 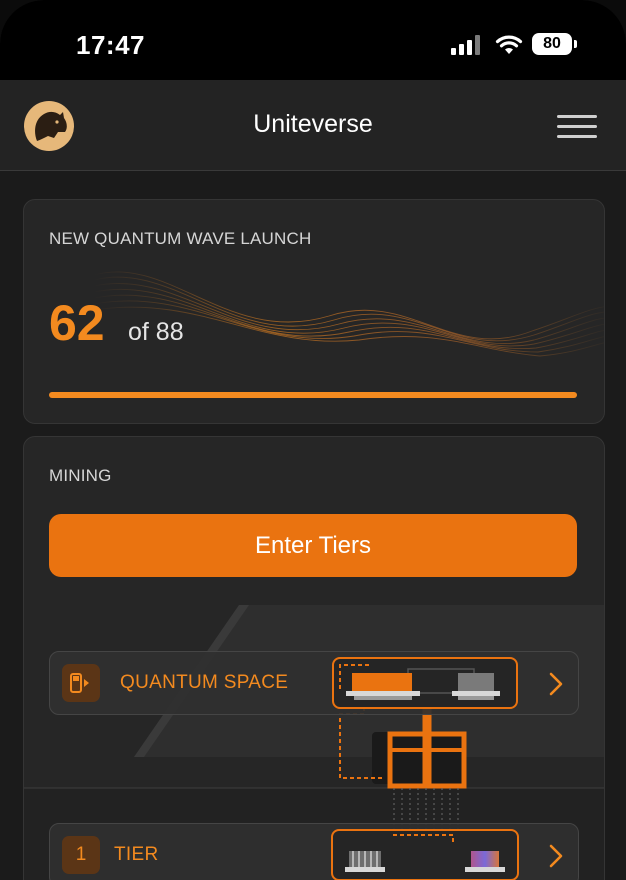 I want to click on launch-progress-fill, so click(x=313, y=395).